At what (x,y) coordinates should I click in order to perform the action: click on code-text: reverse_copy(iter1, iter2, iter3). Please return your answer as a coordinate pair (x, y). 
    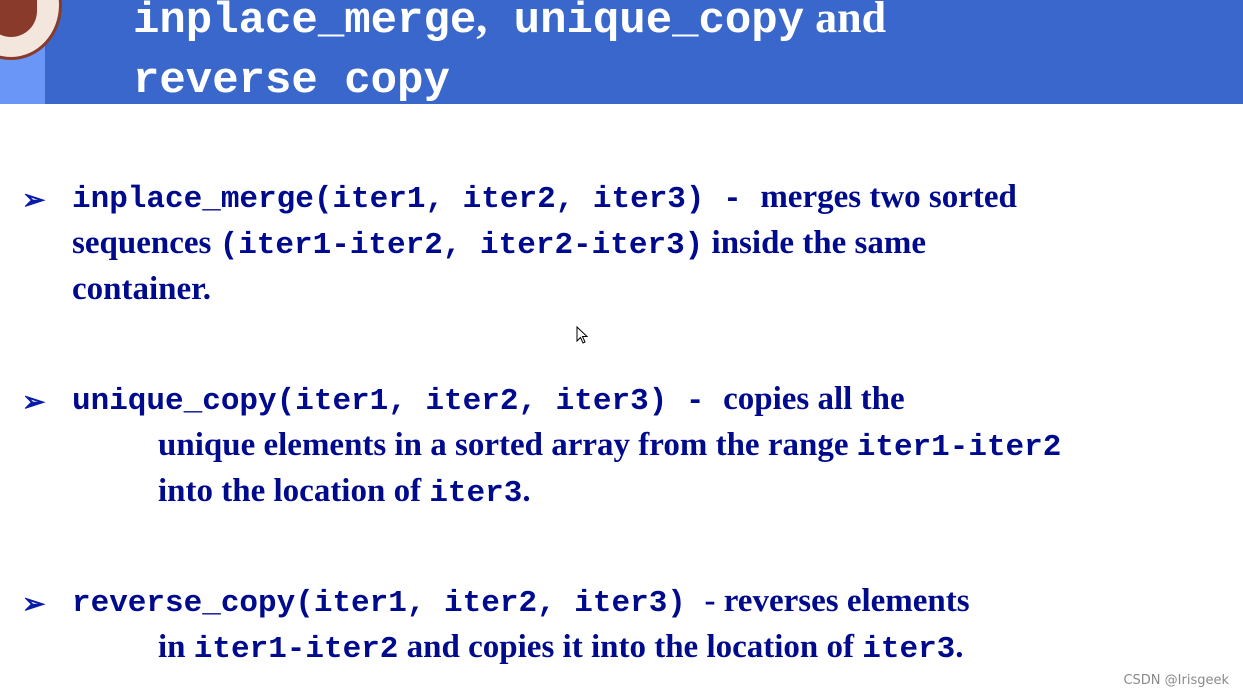
    Looking at the image, I should click on (388, 603).